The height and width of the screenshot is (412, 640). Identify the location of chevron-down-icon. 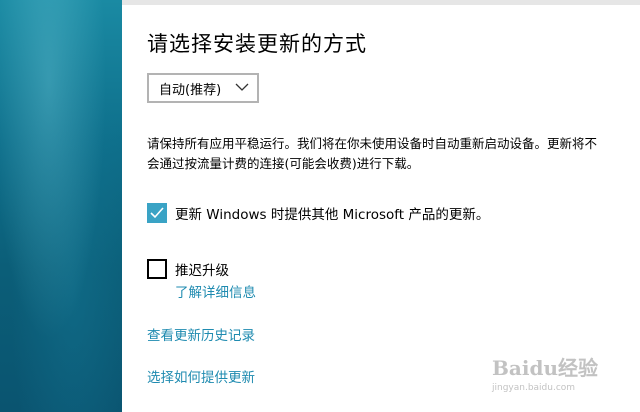
(242, 87).